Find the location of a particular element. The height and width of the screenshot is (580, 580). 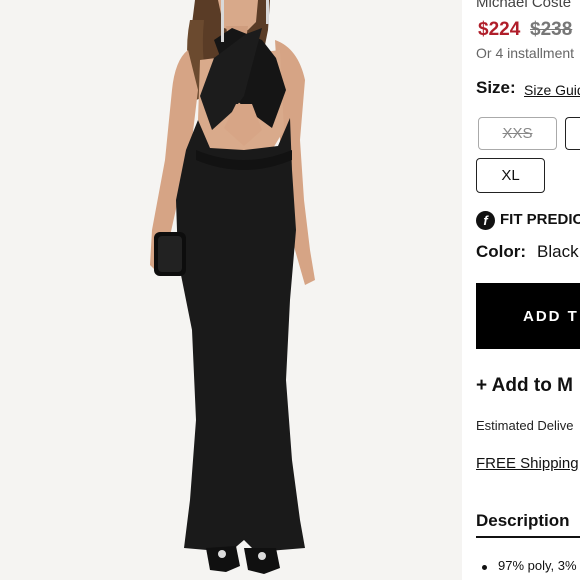

installments-text: Or 4 installment is located at coordinates (525, 53).